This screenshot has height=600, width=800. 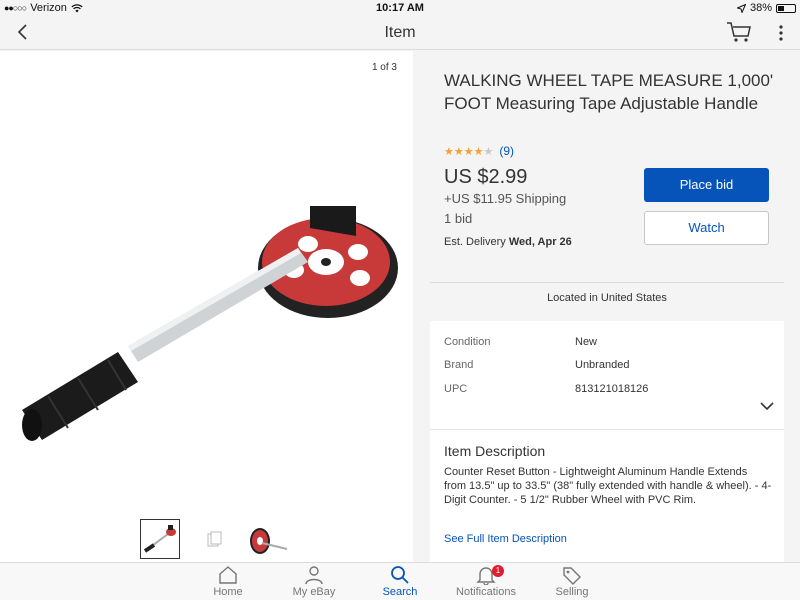 I want to click on tab-selling: Selling, so click(x=572, y=581).